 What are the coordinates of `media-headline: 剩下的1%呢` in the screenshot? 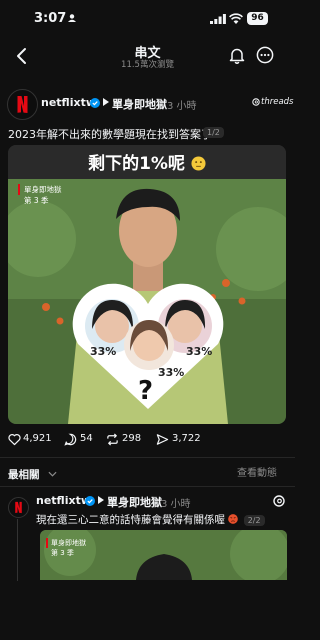 It's located at (147, 161).